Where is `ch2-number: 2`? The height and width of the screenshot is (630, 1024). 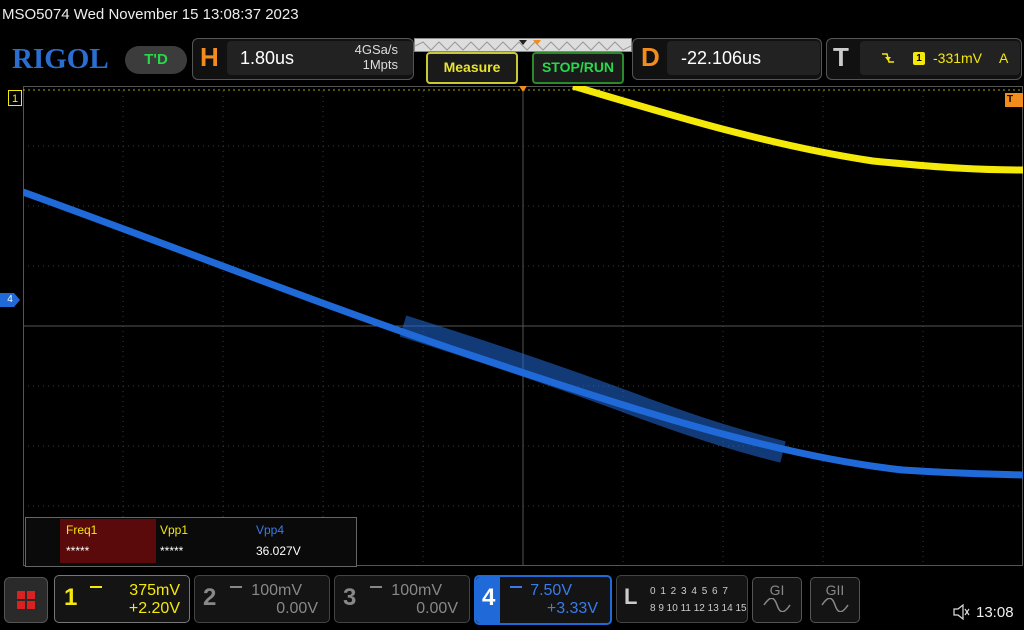 ch2-number: 2 is located at coordinates (210, 597).